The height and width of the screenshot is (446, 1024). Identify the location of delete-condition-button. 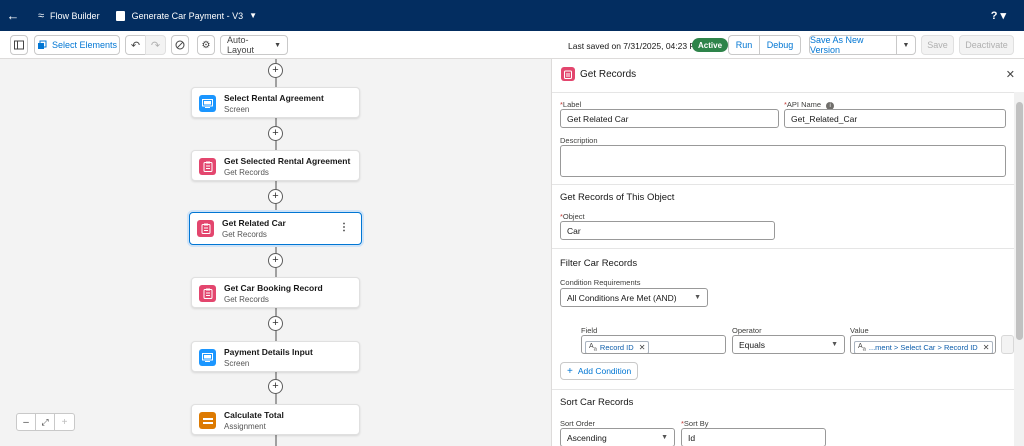
(1007, 344).